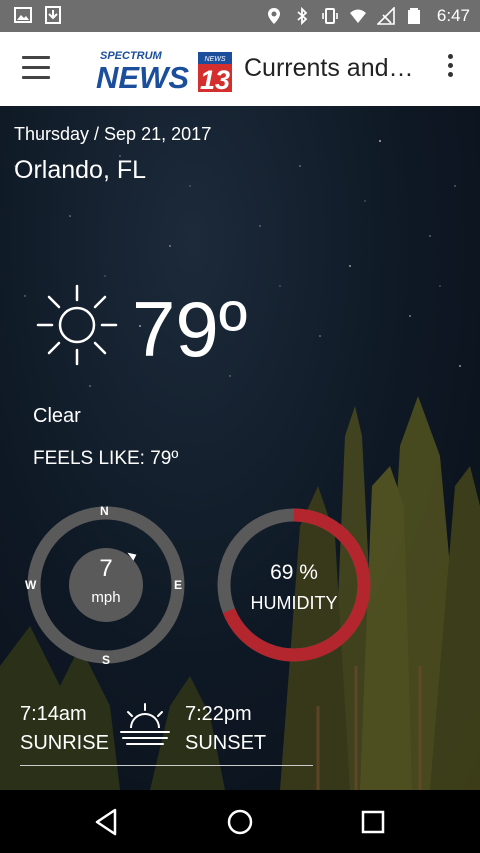 This screenshot has height=853, width=480. I want to click on location-label: Orlando, FL, so click(80, 170).